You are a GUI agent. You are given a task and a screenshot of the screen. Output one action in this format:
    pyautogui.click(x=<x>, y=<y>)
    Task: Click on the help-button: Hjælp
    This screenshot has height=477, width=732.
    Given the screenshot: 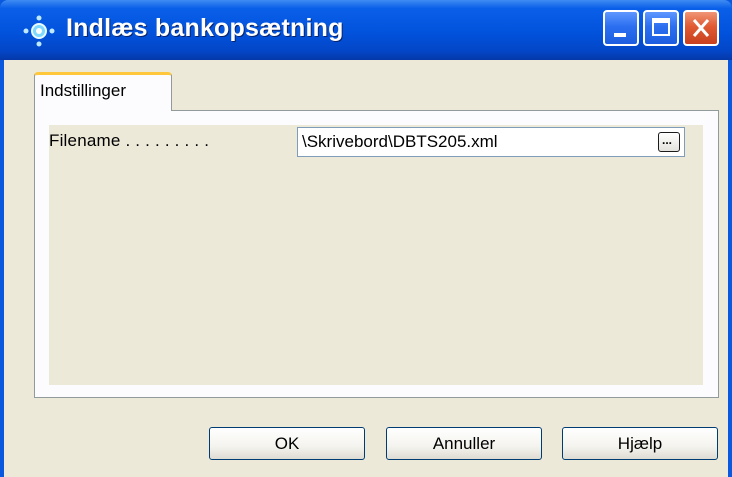 What is the action you would take?
    pyautogui.click(x=640, y=443)
    